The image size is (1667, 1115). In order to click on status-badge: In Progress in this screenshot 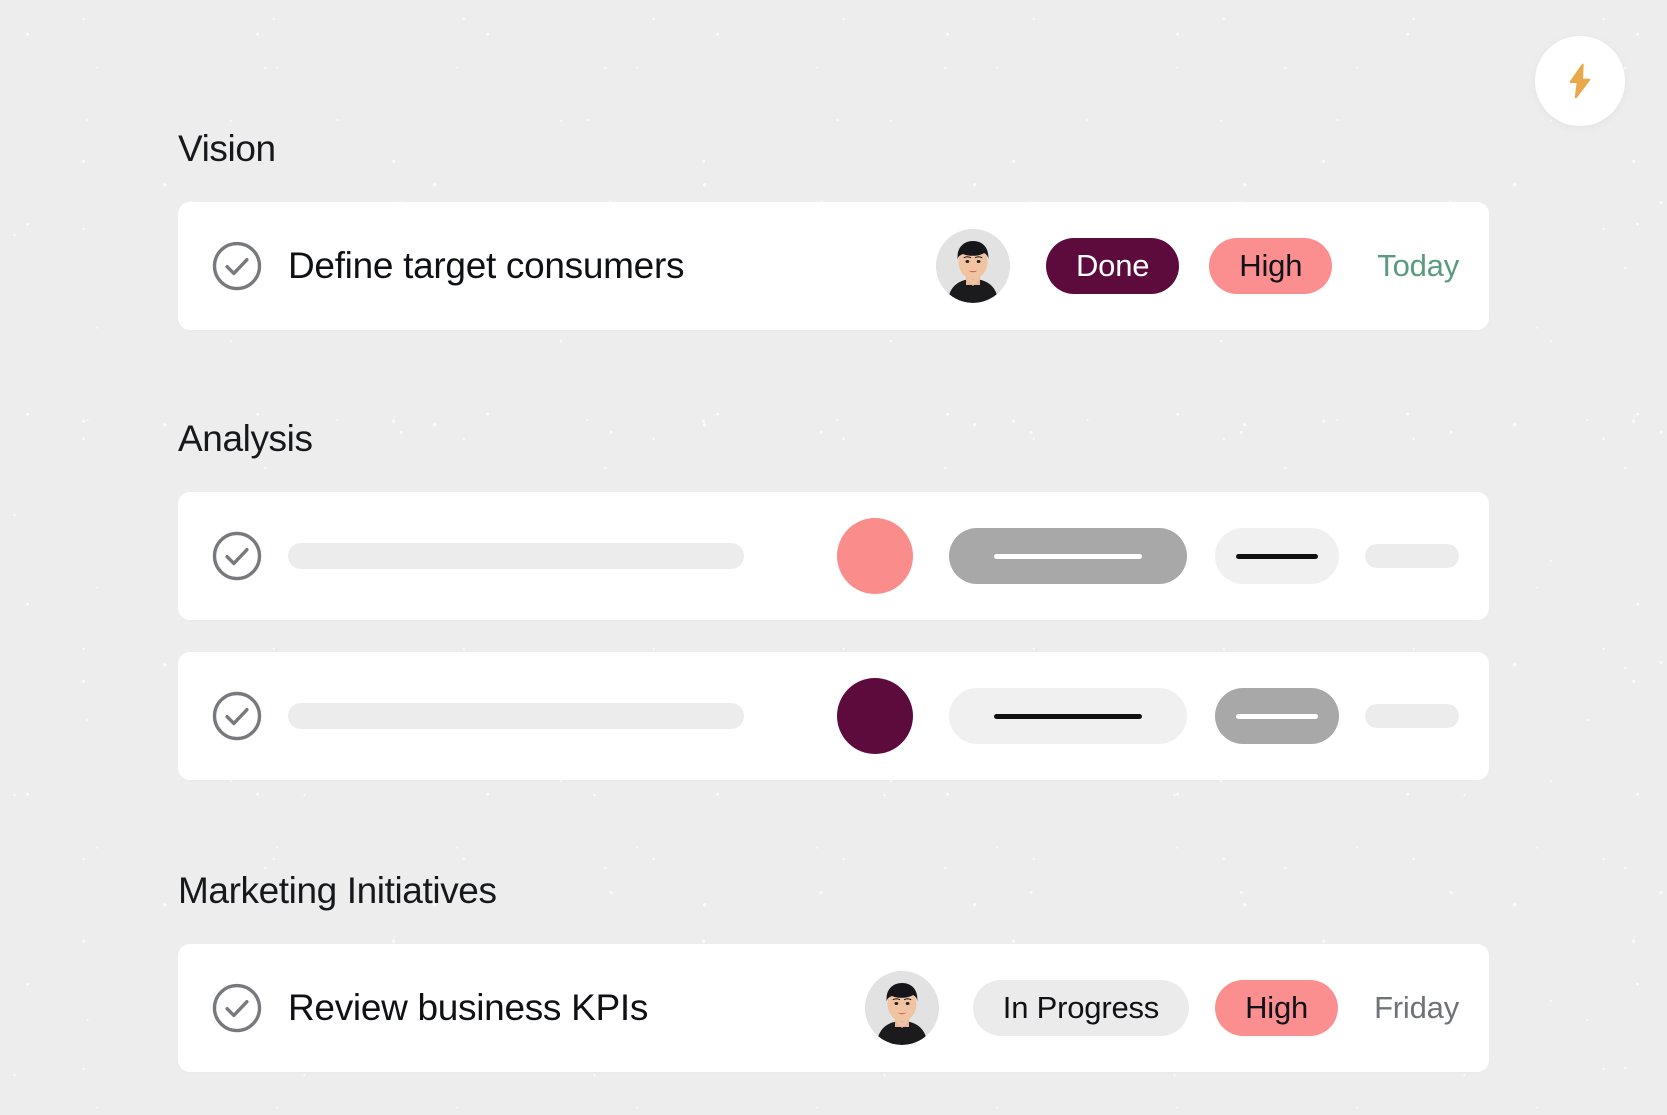, I will do `click(1081, 1008)`.